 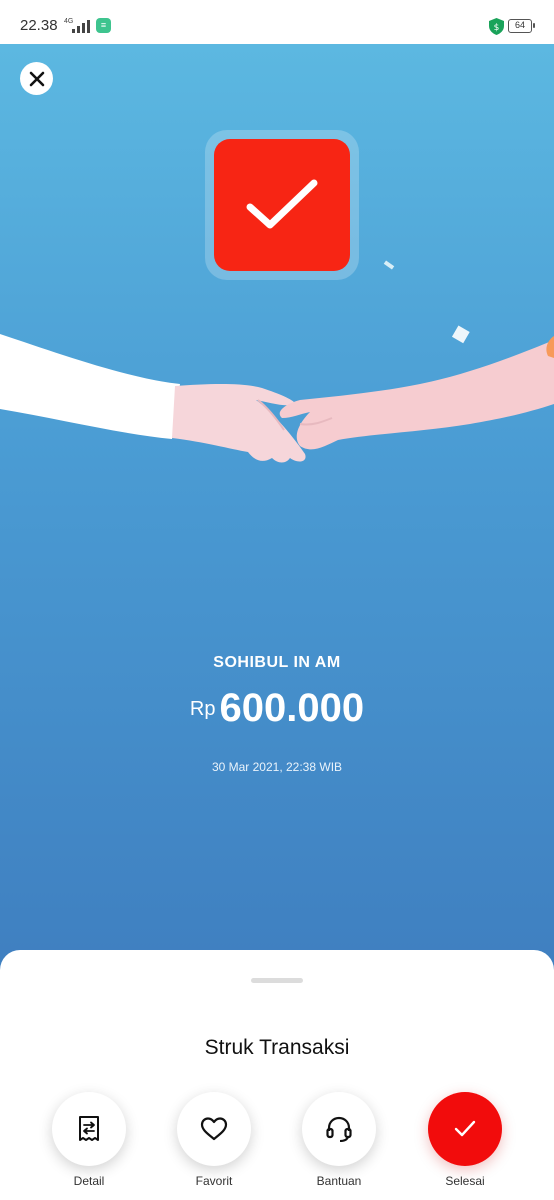 I want to click on sheet-drag-handle, so click(x=277, y=980).